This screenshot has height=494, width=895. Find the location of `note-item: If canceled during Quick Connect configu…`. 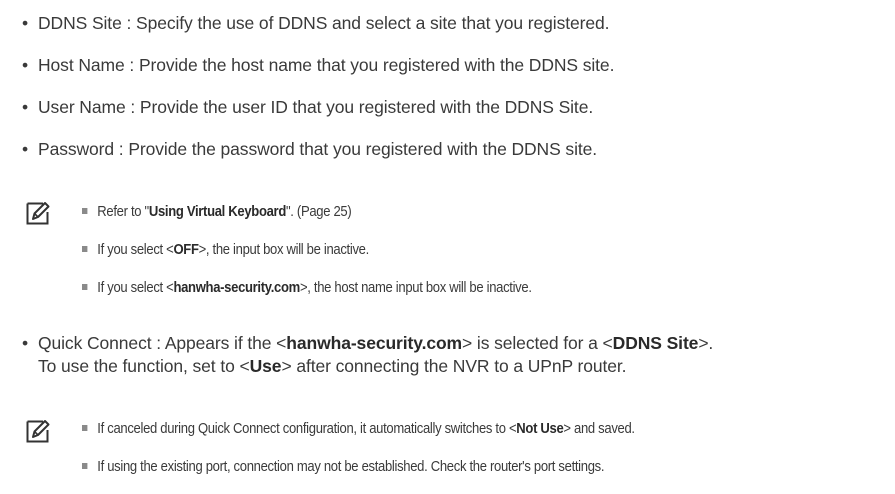

note-item: If canceled during Quick Connect configu… is located at coordinates (358, 429).